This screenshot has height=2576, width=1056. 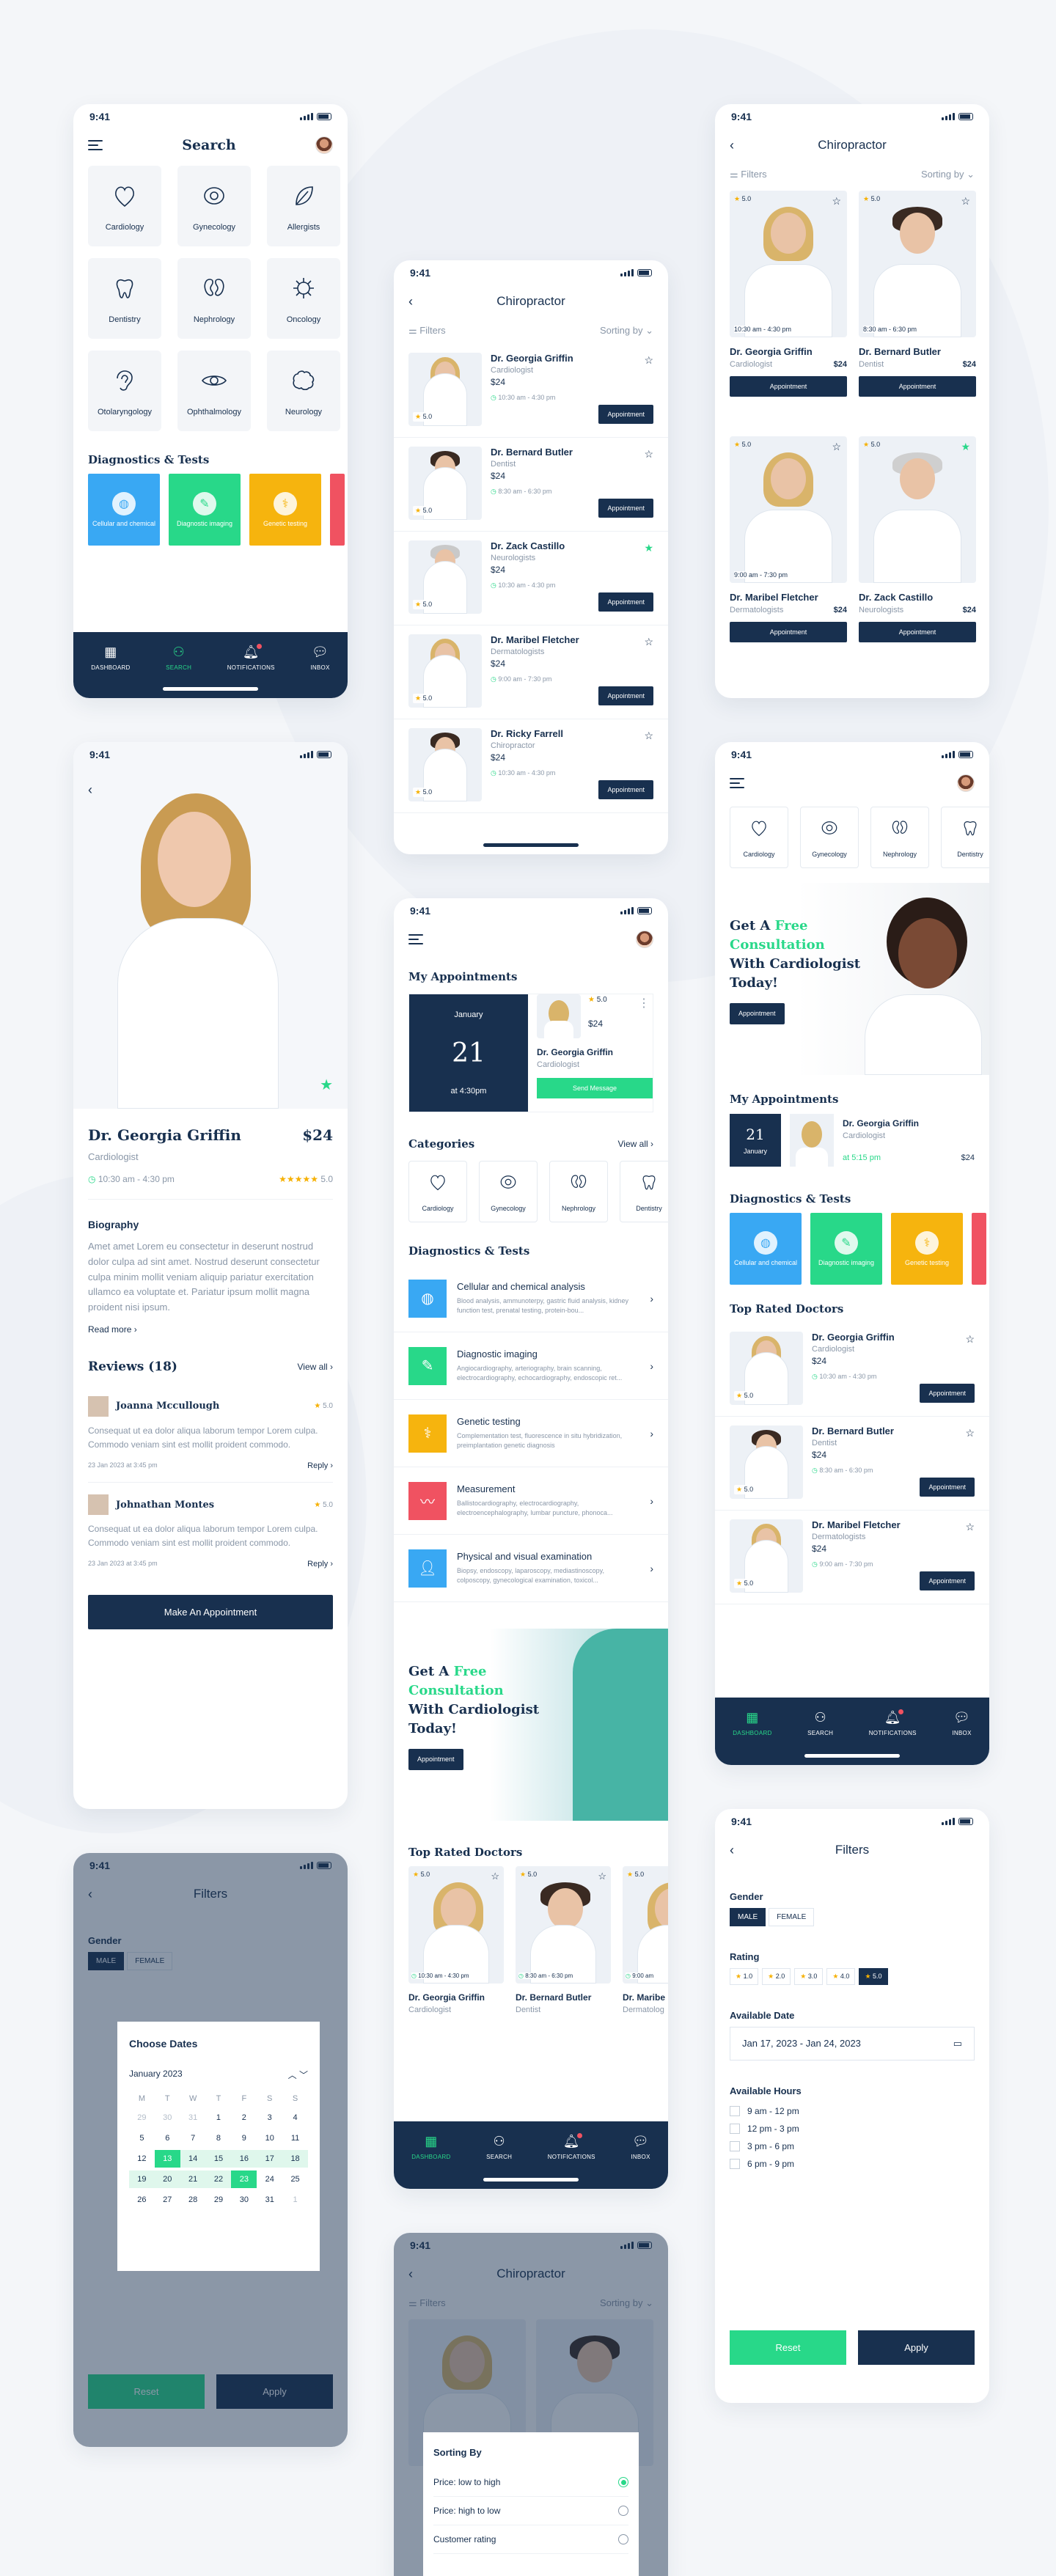 What do you see at coordinates (142, 2200) in the screenshot?
I see `calendar-day: 26` at bounding box center [142, 2200].